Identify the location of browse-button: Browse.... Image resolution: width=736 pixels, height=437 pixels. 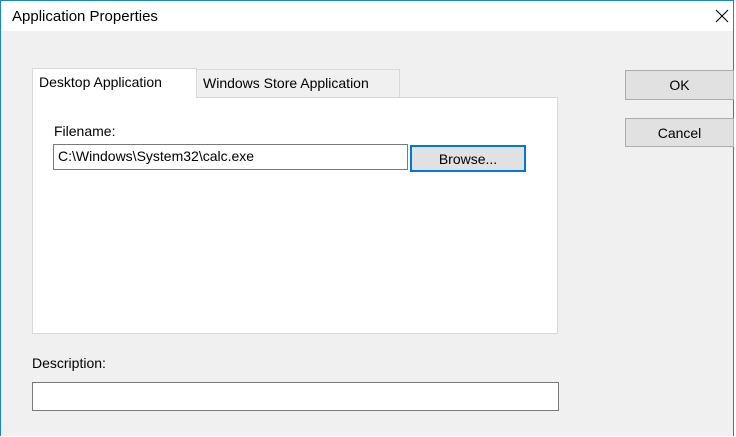
(468, 158).